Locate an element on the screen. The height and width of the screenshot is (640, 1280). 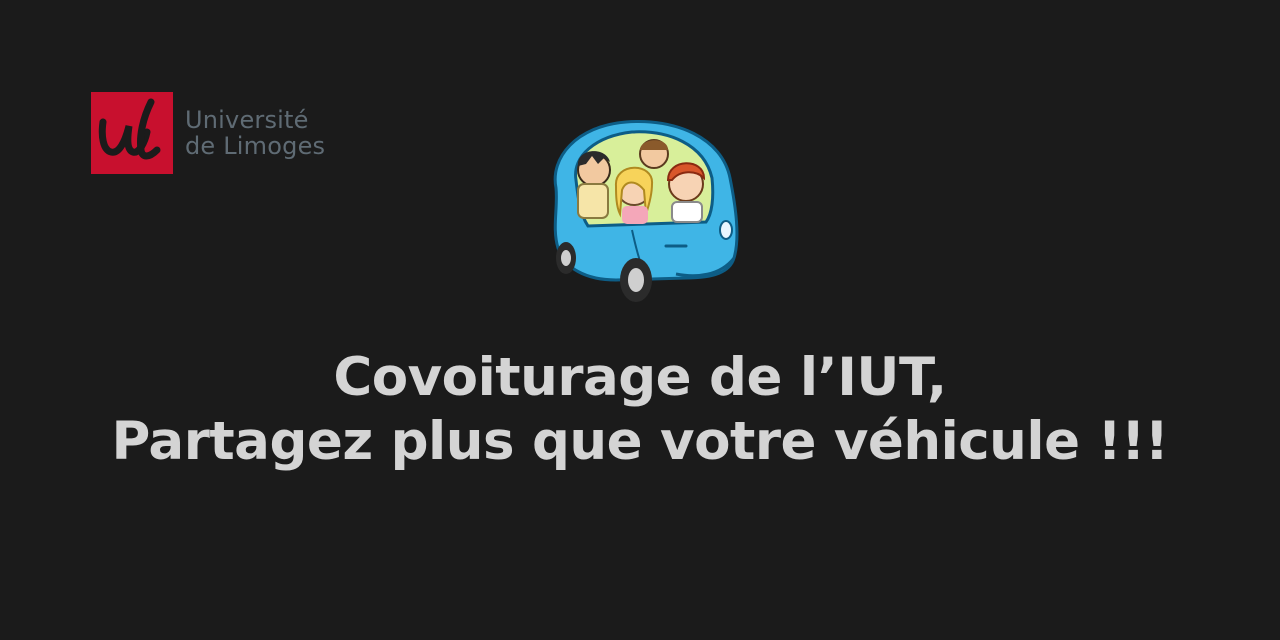
carpool-car-illustration-icon is located at coordinates (646, 210).